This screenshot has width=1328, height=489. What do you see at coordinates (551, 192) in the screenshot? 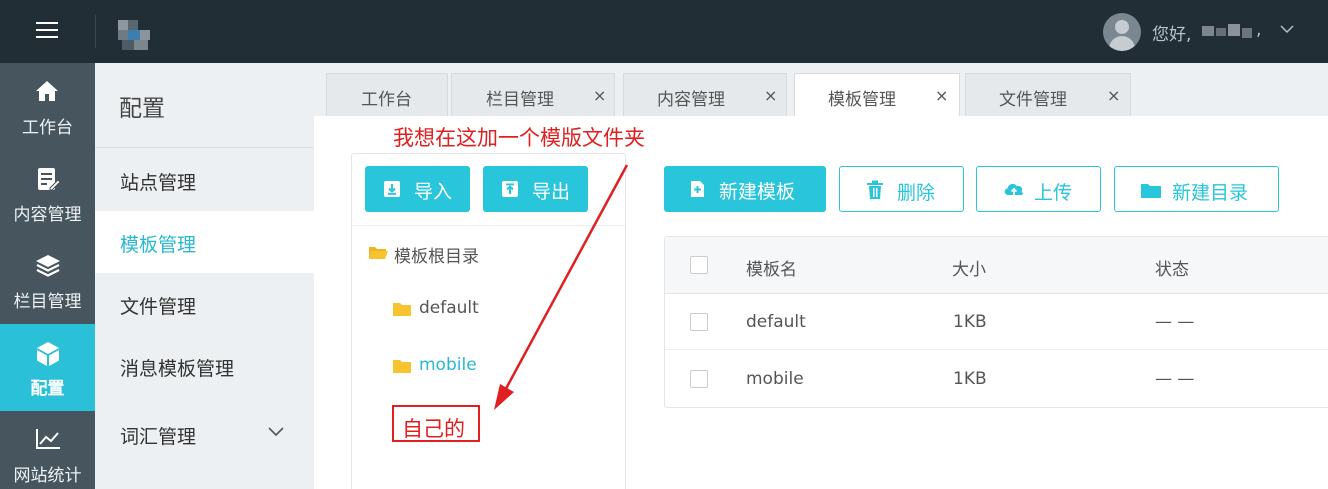
I see `export-label: 导出` at bounding box center [551, 192].